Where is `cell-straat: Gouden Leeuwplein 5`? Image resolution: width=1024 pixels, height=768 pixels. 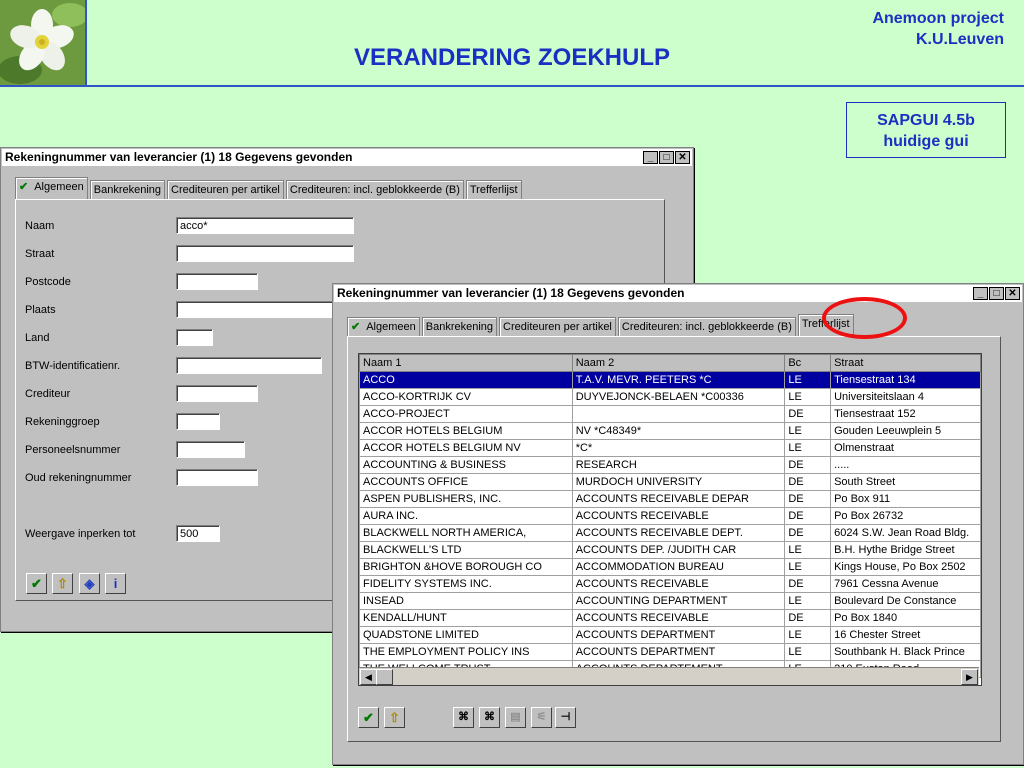 cell-straat: Gouden Leeuwplein 5 is located at coordinates (905, 431).